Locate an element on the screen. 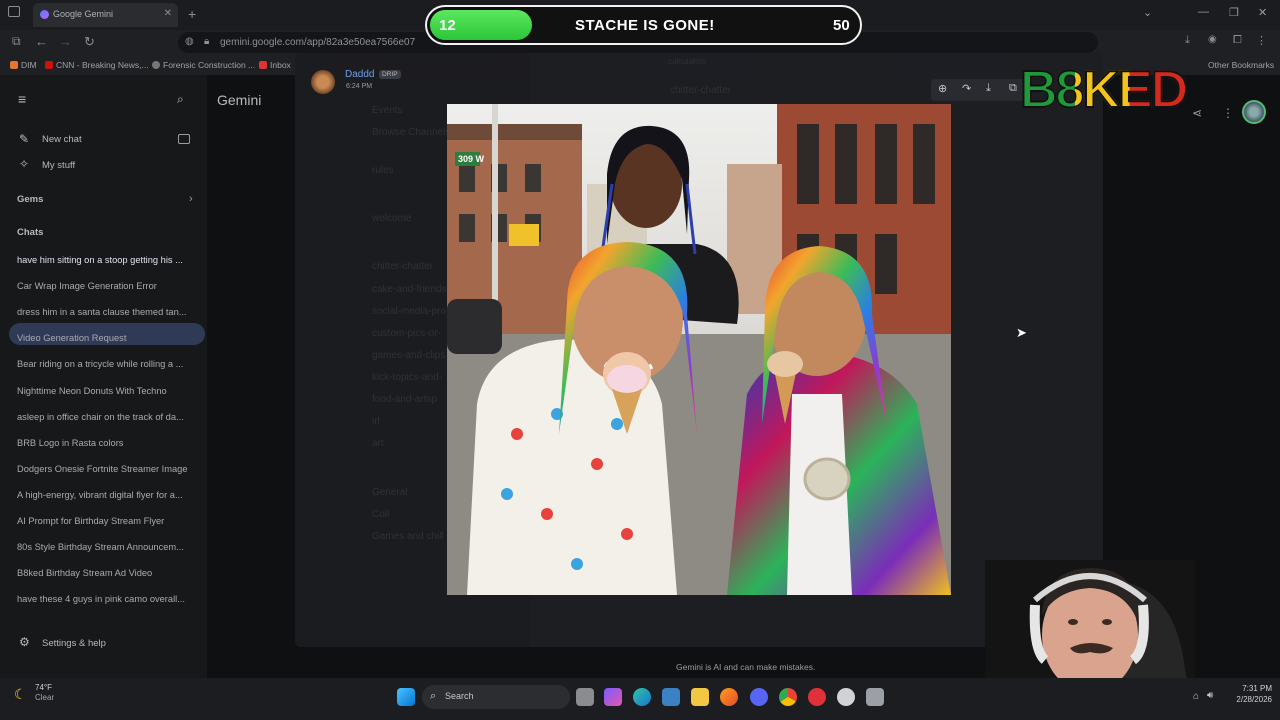  extensions-icon: ⧠ is located at coordinates (1237, 40).